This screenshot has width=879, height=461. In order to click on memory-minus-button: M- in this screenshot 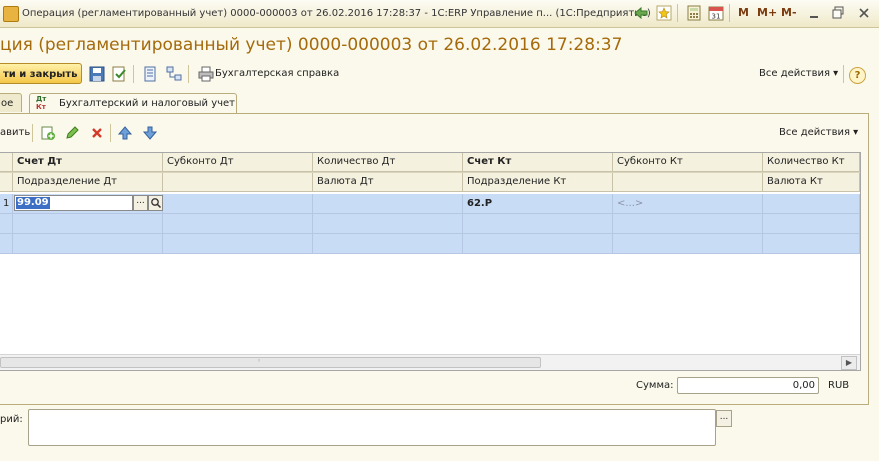, I will do `click(789, 12)`.